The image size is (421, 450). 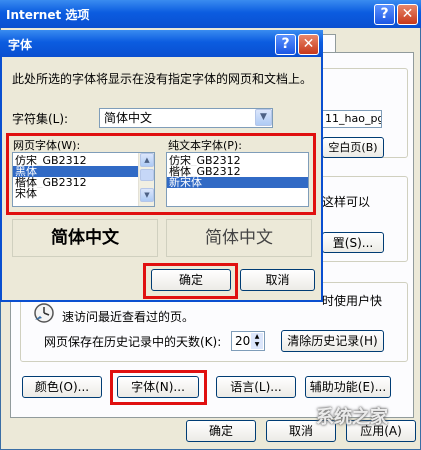 I want to click on webpage-font-label: 网页字体(W):, so click(x=47, y=145).